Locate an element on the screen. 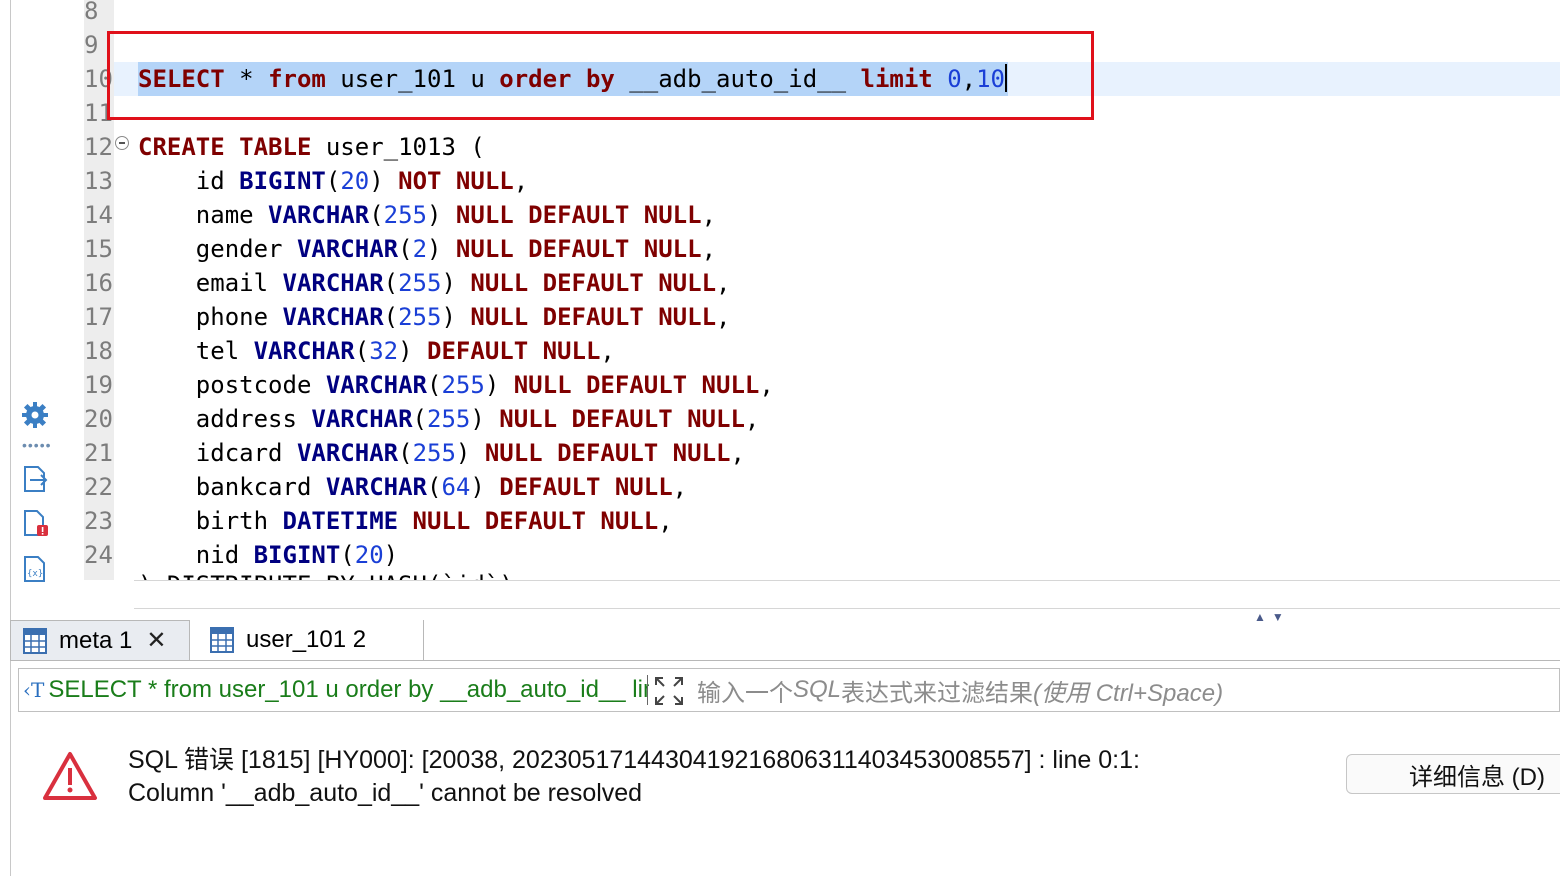 Image resolution: width=1560 pixels, height=876 pixels. line-number: 17 is located at coordinates (98, 317).